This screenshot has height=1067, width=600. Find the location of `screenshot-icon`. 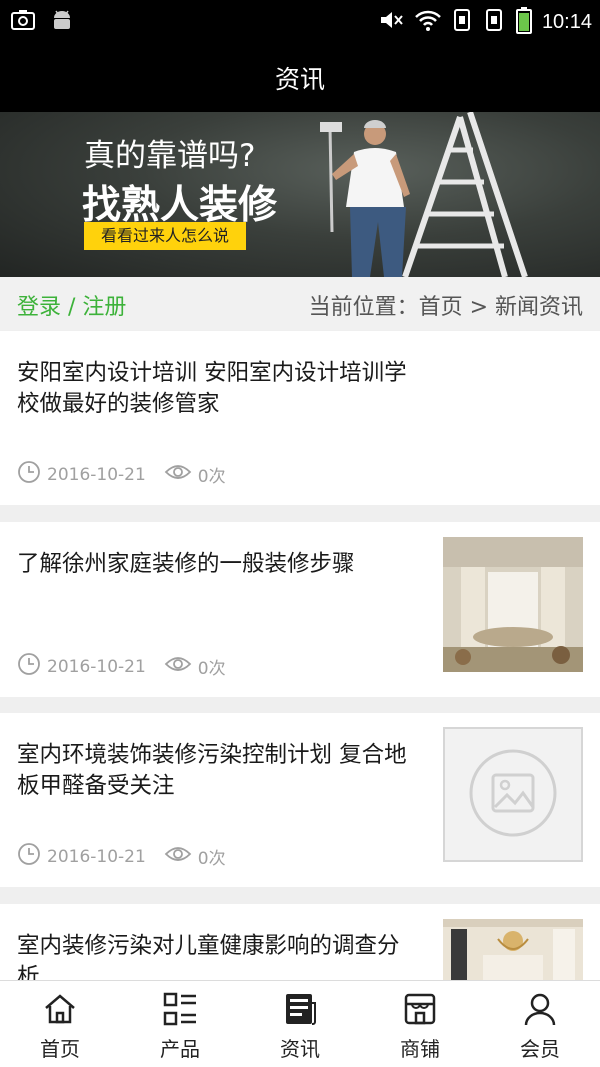

screenshot-icon is located at coordinates (23, 22).